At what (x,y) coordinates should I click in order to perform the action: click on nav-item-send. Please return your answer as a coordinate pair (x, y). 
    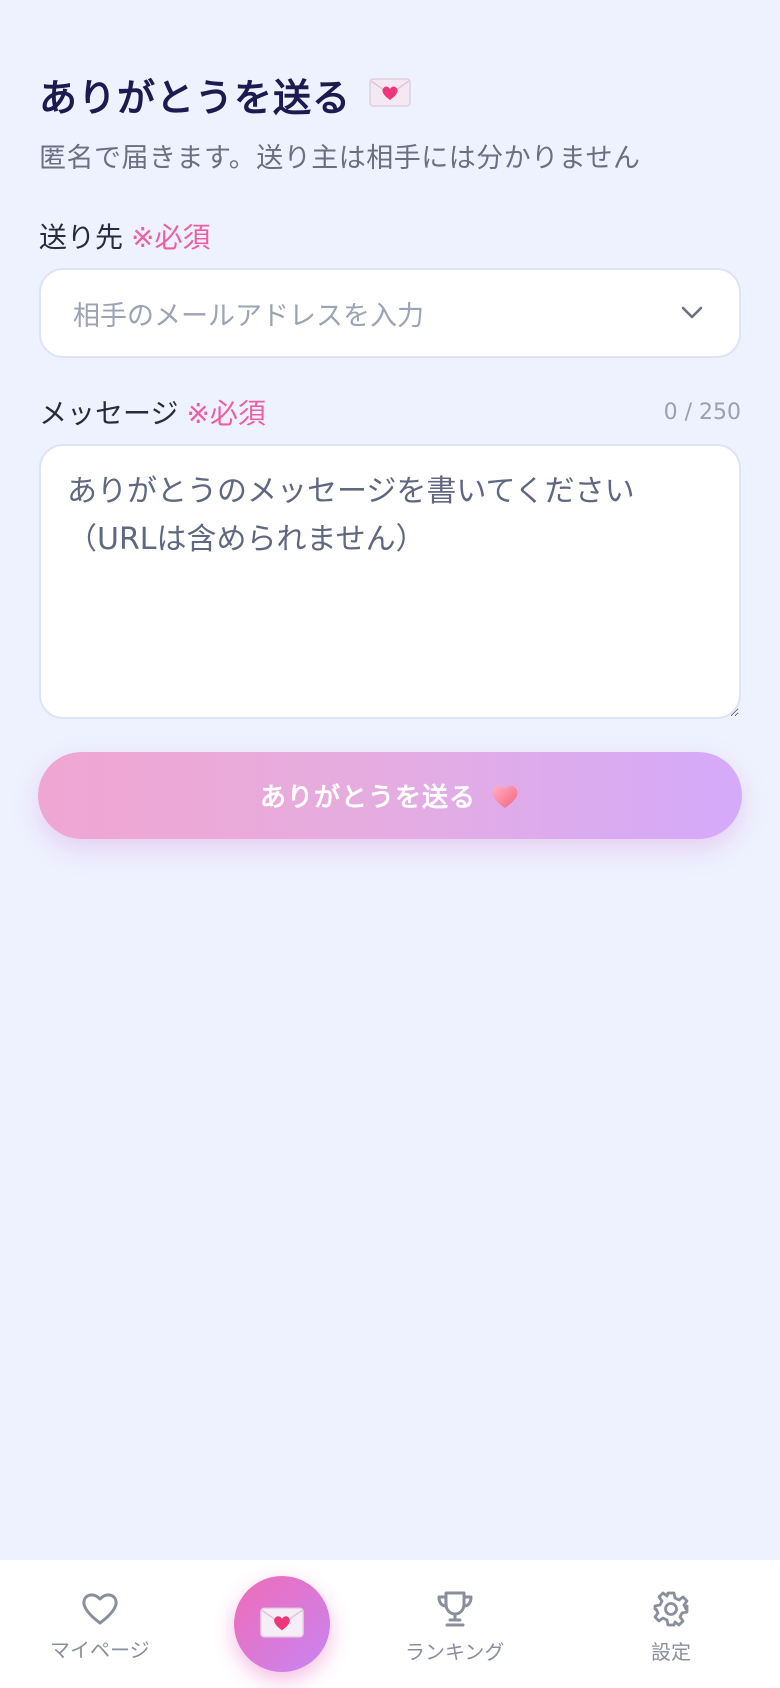
    Looking at the image, I should click on (282, 1624).